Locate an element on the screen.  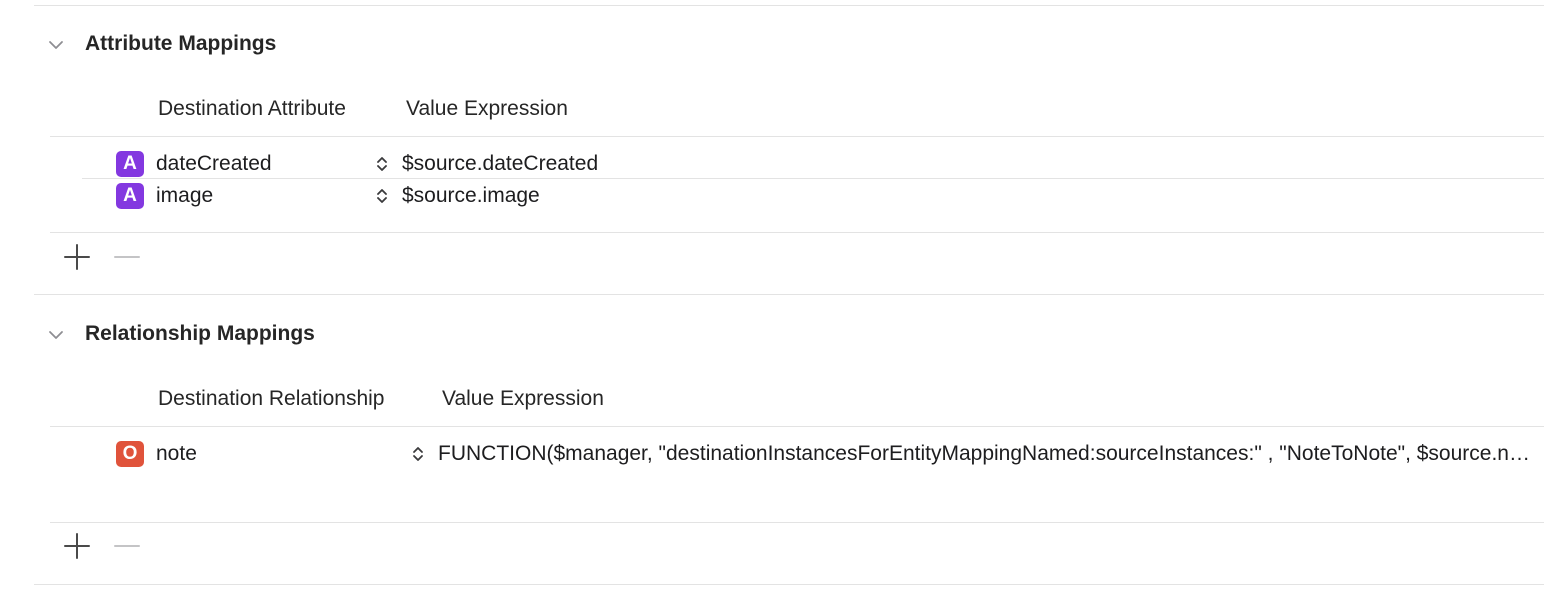
destination-relationship-name: note is located at coordinates (176, 453).